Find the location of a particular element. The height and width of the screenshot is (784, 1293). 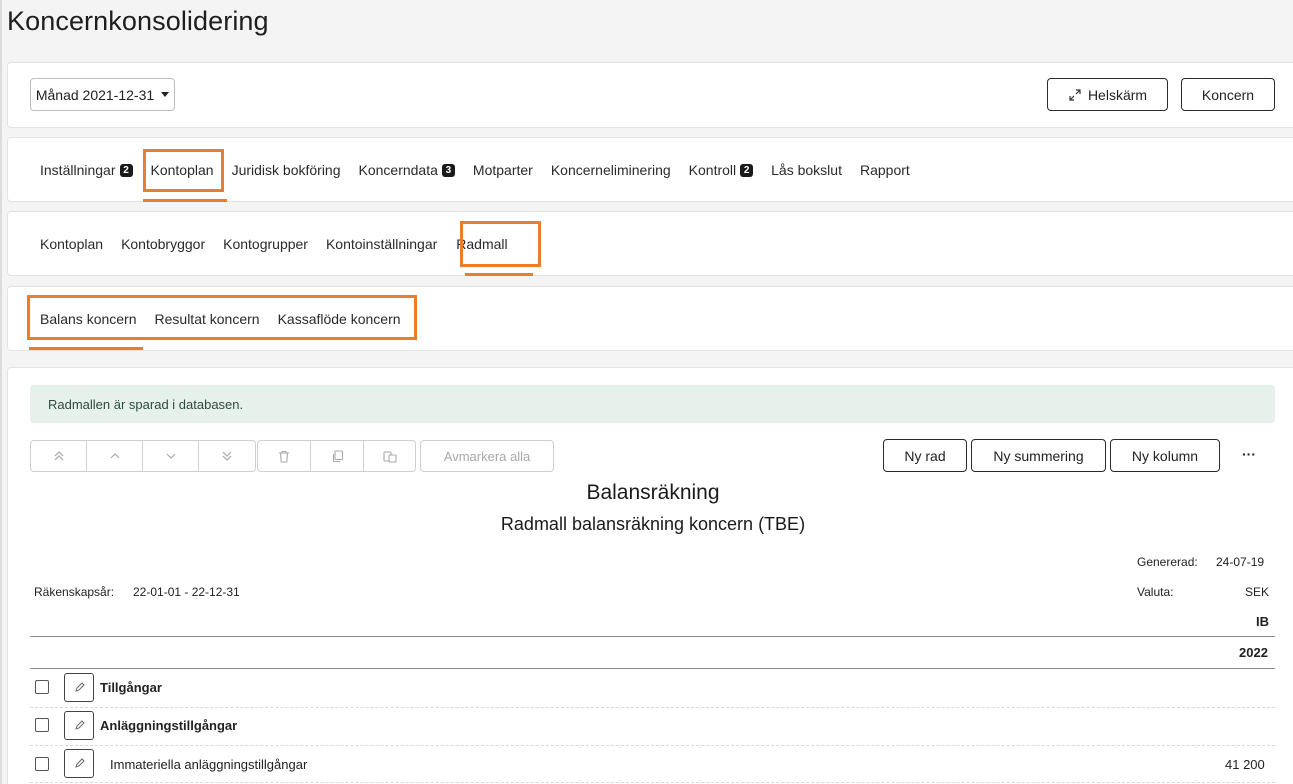

move-to-top-button is located at coordinates (59, 456).